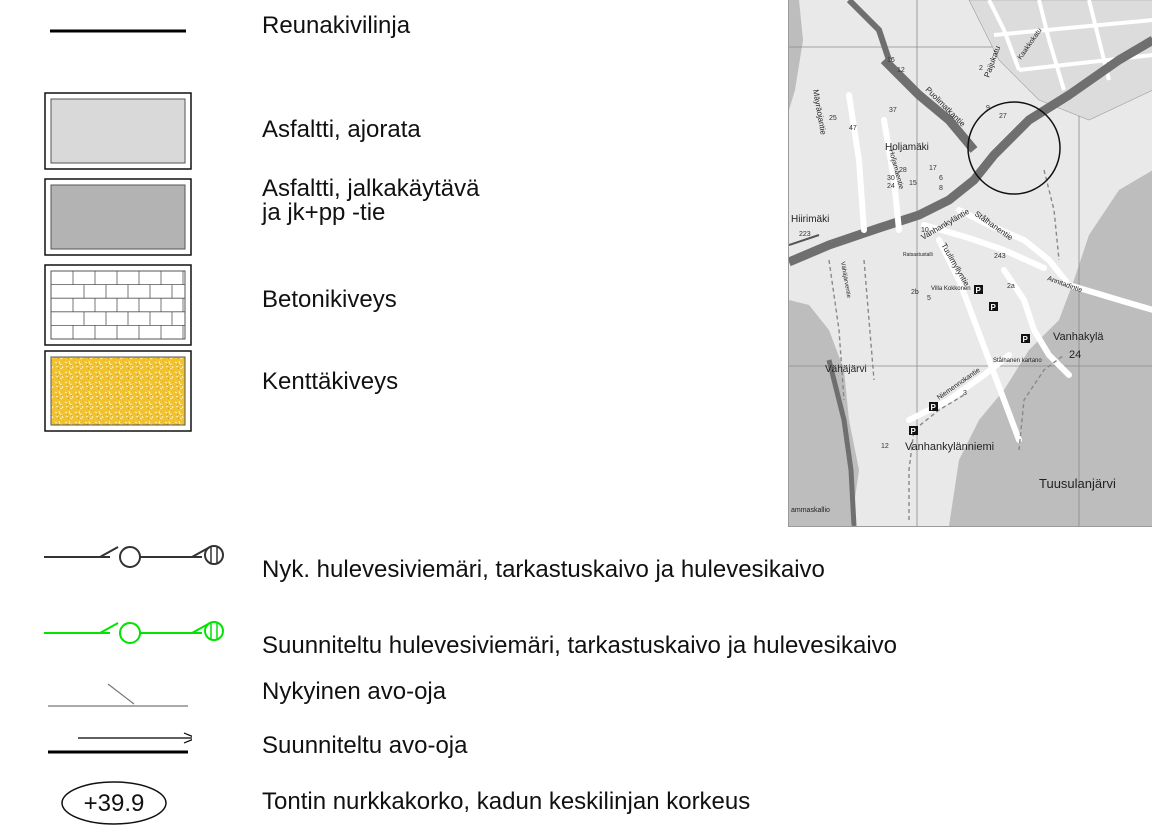 The width and height of the screenshot is (1152, 829). What do you see at coordinates (341, 129) in the screenshot?
I see `legend-label-asphalt-road: Asfaltti, ajorata` at bounding box center [341, 129].